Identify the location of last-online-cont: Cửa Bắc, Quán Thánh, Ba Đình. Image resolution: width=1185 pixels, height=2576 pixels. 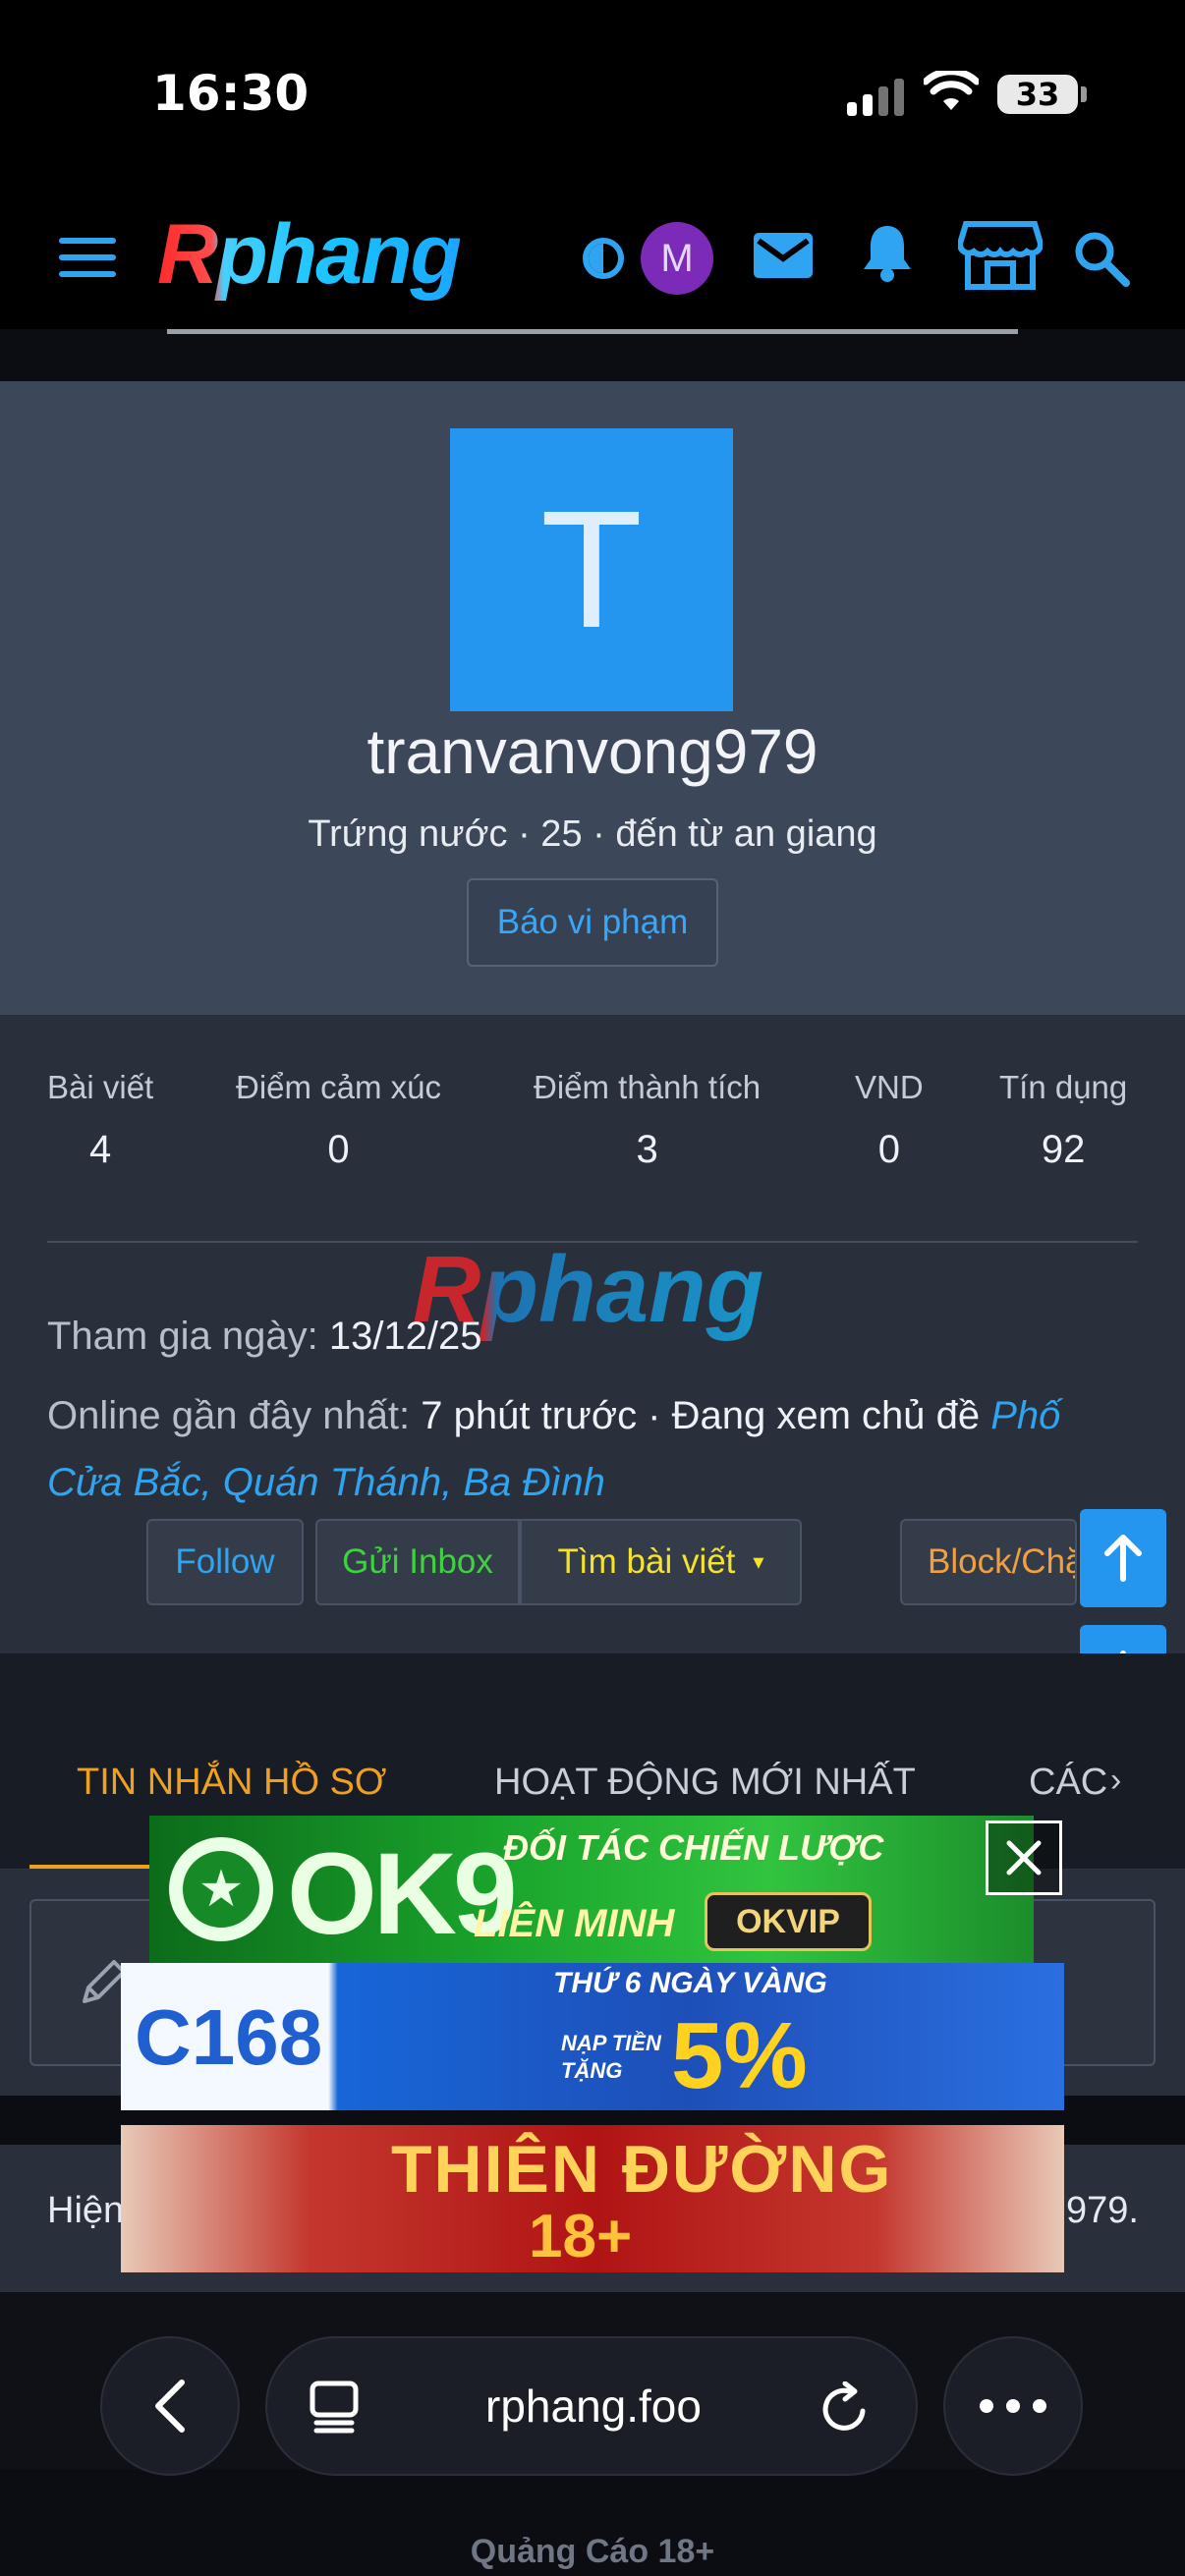
(326, 1482).